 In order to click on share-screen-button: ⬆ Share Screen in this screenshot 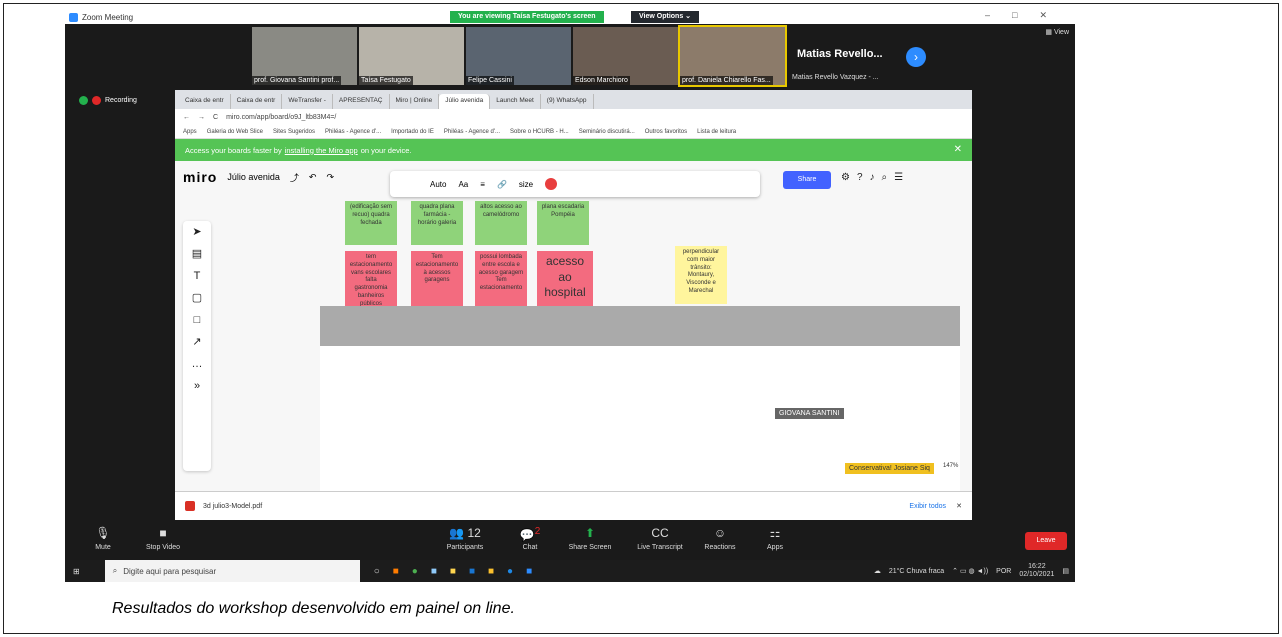, I will do `click(590, 538)`.